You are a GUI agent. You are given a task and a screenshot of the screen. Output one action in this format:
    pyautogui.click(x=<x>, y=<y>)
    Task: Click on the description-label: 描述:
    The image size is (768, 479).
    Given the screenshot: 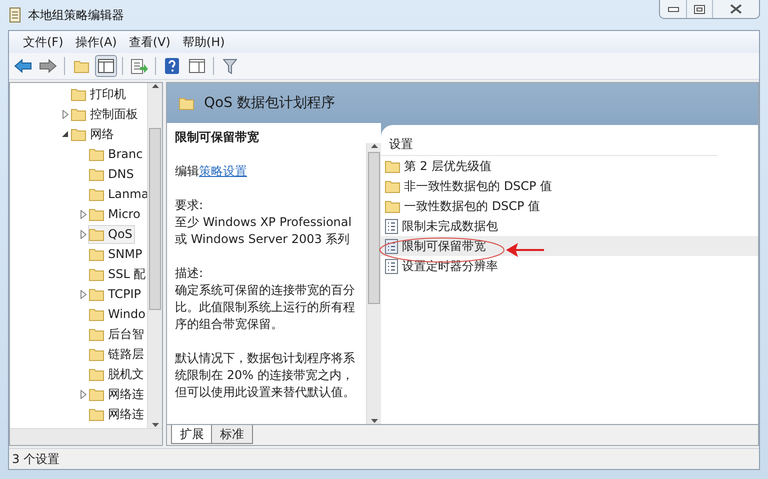 What is the action you would take?
    pyautogui.click(x=189, y=273)
    